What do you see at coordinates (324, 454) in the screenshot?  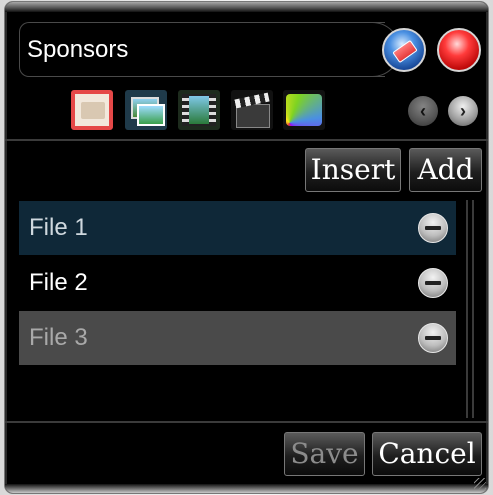 I see `save-button: Save` at bounding box center [324, 454].